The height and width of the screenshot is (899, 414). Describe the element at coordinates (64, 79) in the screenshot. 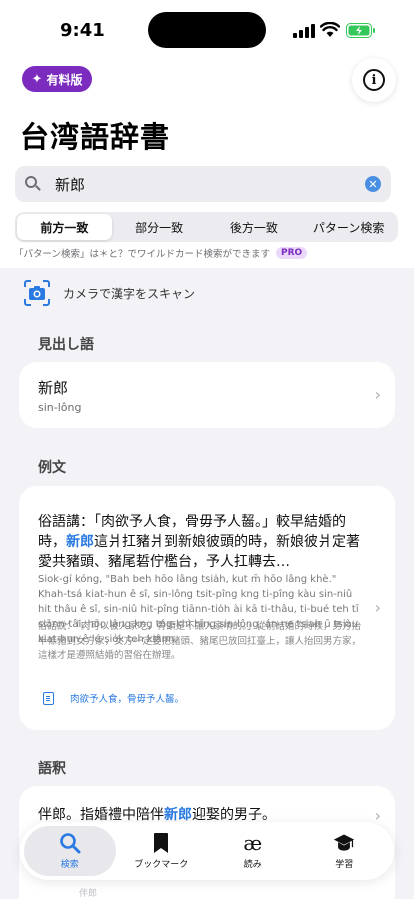

I see `pro-badge-label: 有料版` at that location.